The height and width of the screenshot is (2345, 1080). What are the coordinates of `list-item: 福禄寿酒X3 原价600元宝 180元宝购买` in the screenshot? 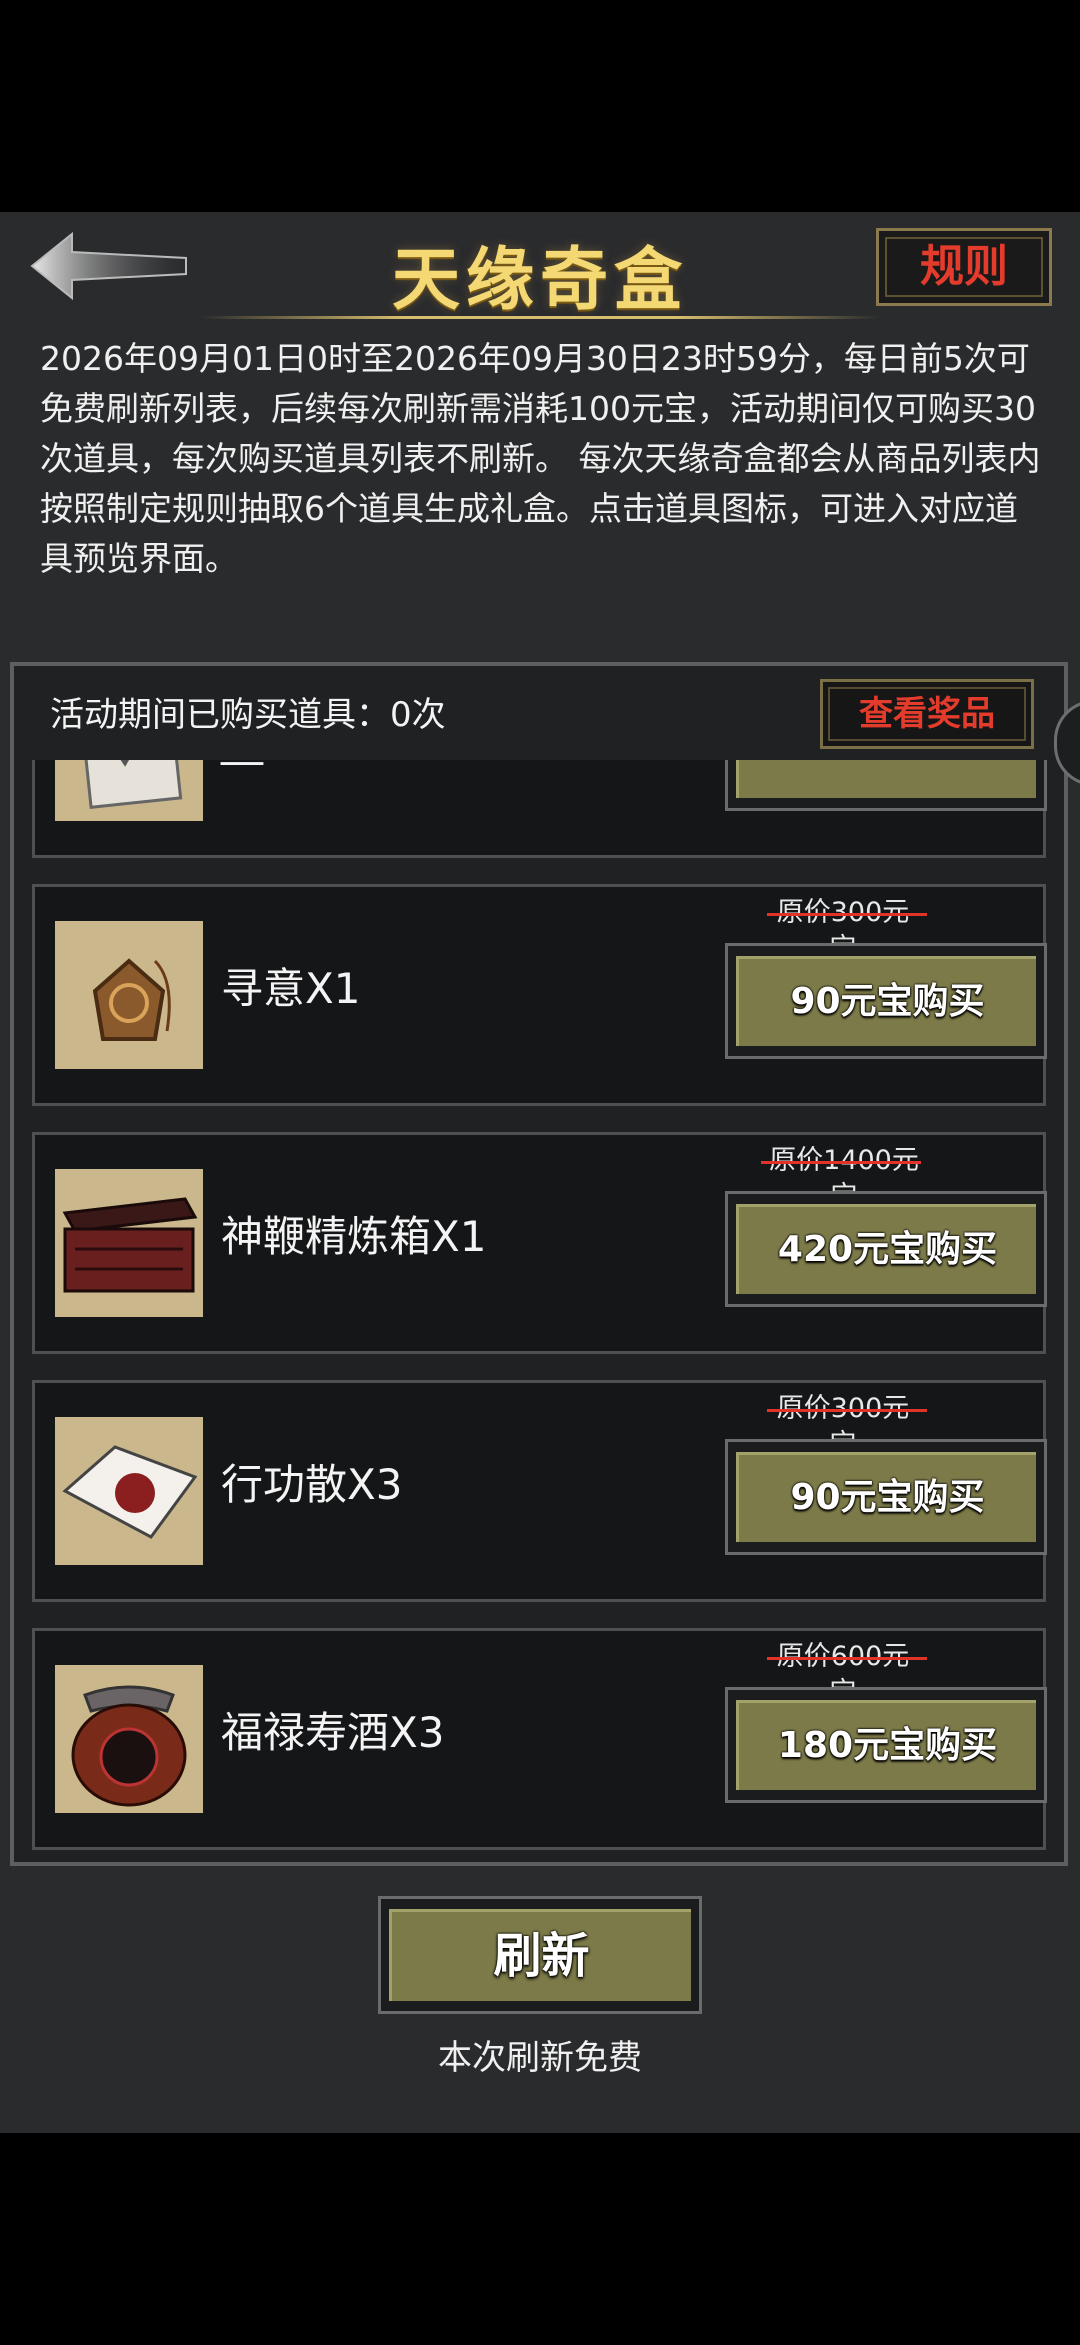 It's located at (539, 1739).